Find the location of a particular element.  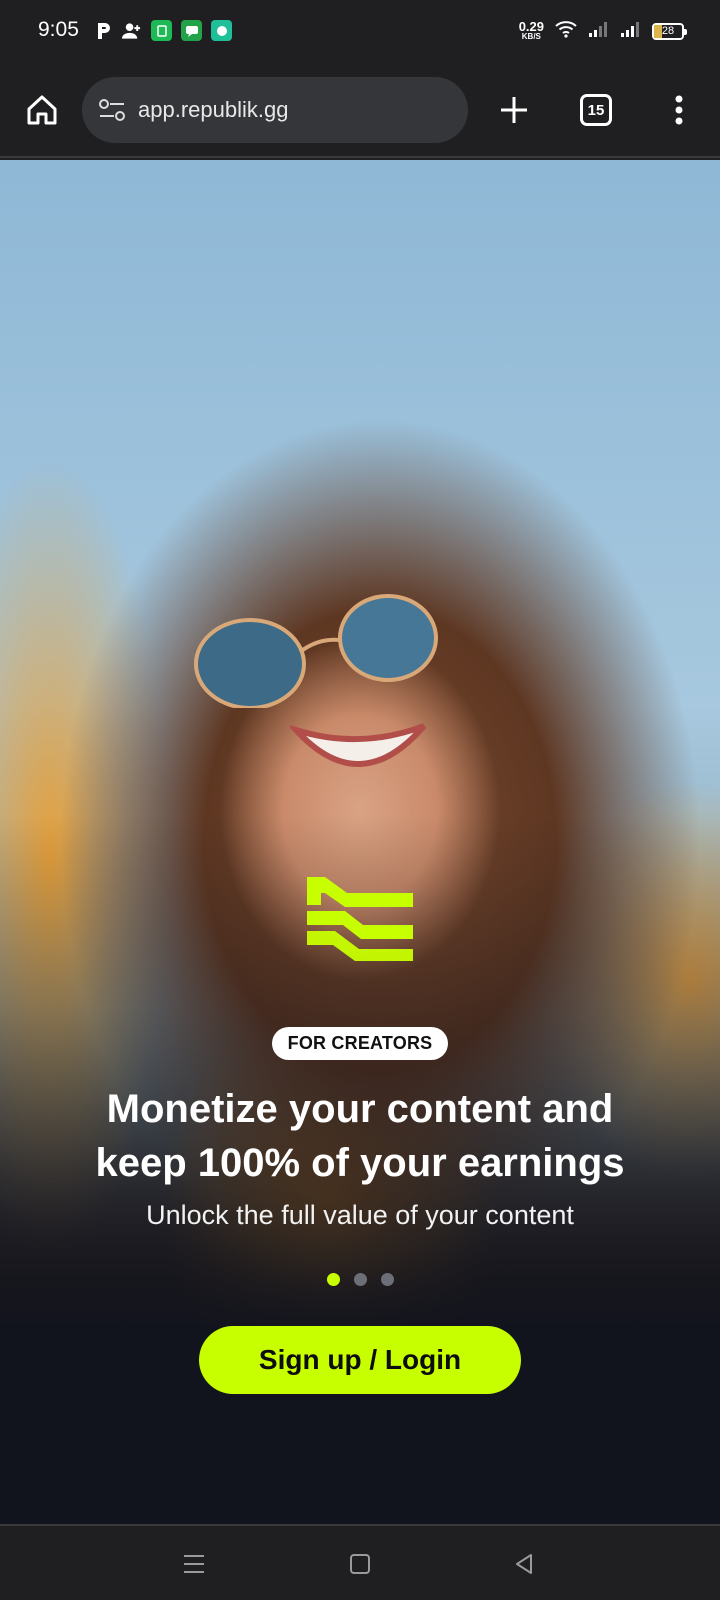

home-icon is located at coordinates (42, 110).